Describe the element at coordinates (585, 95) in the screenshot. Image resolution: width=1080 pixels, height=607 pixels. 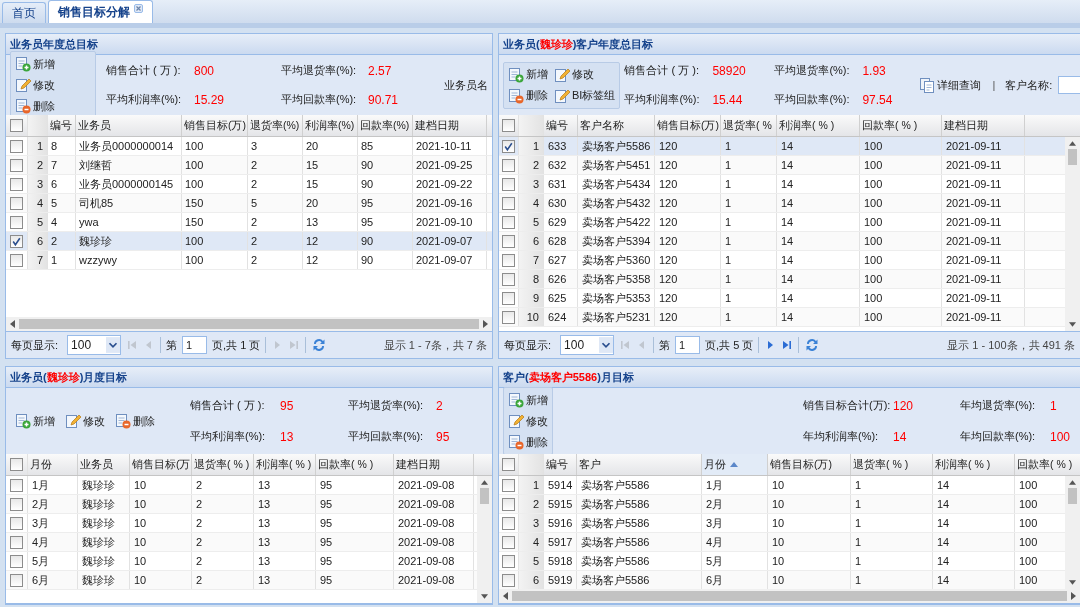
I see `edit-button: BI标签组` at that location.